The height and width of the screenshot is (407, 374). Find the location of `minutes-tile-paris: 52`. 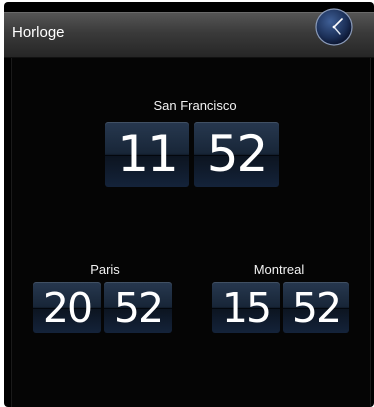

minutes-tile-paris: 52 is located at coordinates (138, 307).